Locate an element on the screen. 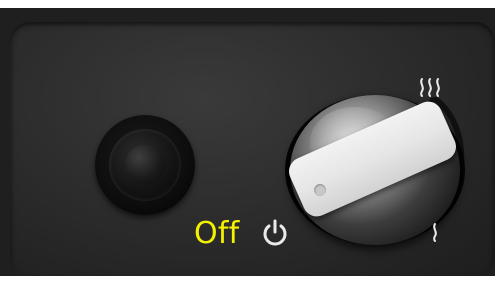 This screenshot has width=499, height=284. indicator-lamp-ring is located at coordinates (145, 165).